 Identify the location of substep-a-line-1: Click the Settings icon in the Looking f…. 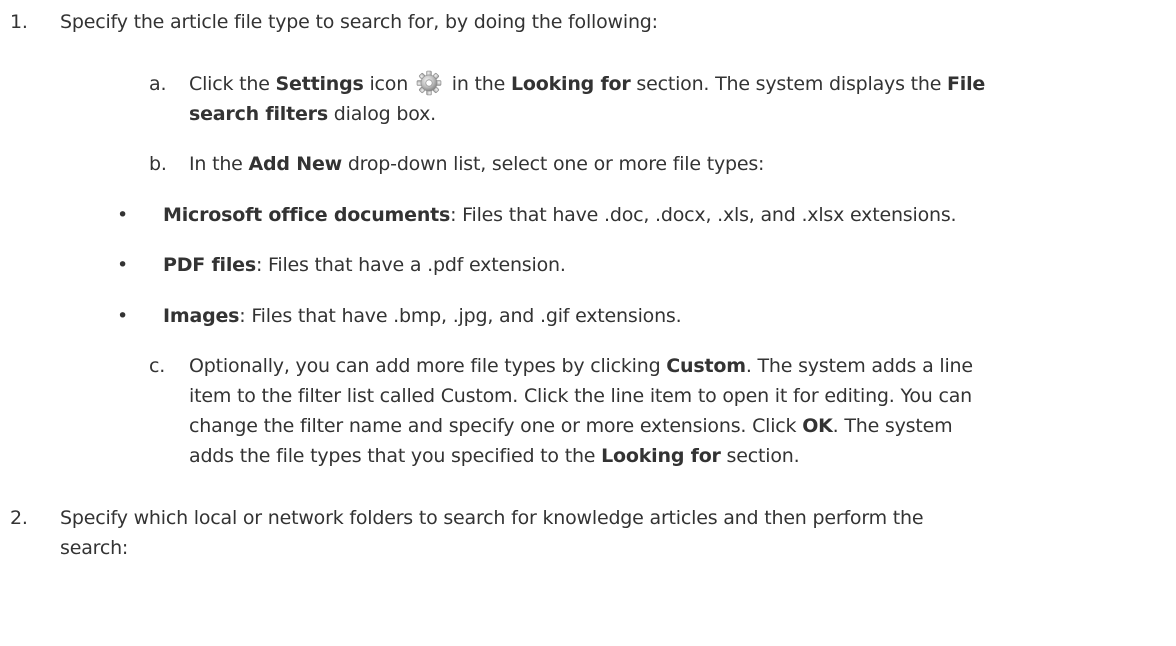
(587, 84).